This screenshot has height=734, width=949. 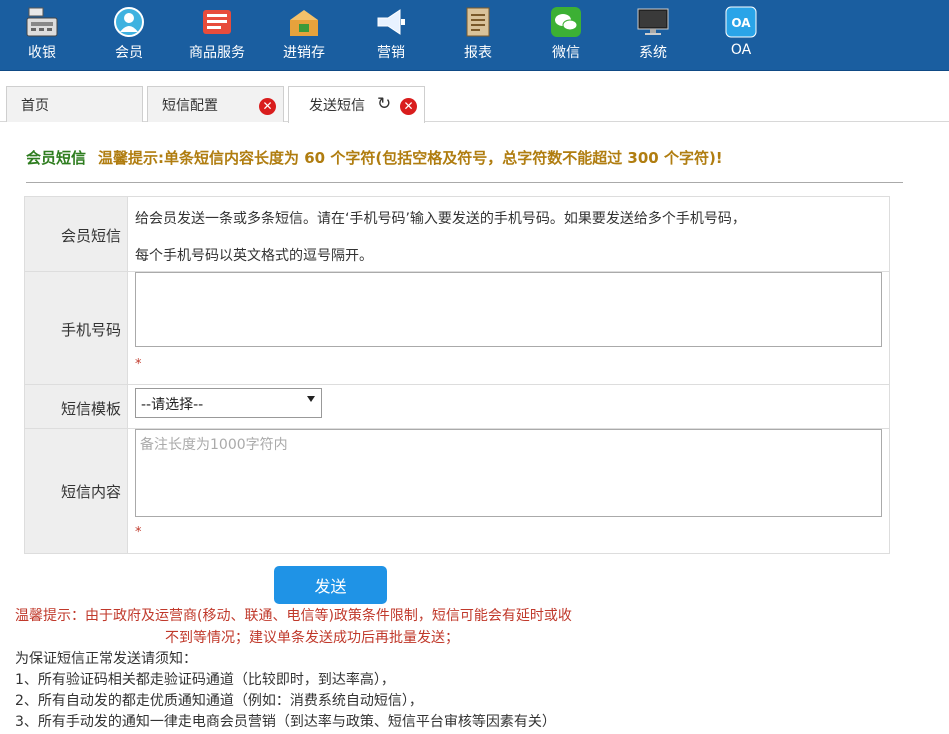 I want to click on nav-item-cashier: 收银, so click(x=42, y=35).